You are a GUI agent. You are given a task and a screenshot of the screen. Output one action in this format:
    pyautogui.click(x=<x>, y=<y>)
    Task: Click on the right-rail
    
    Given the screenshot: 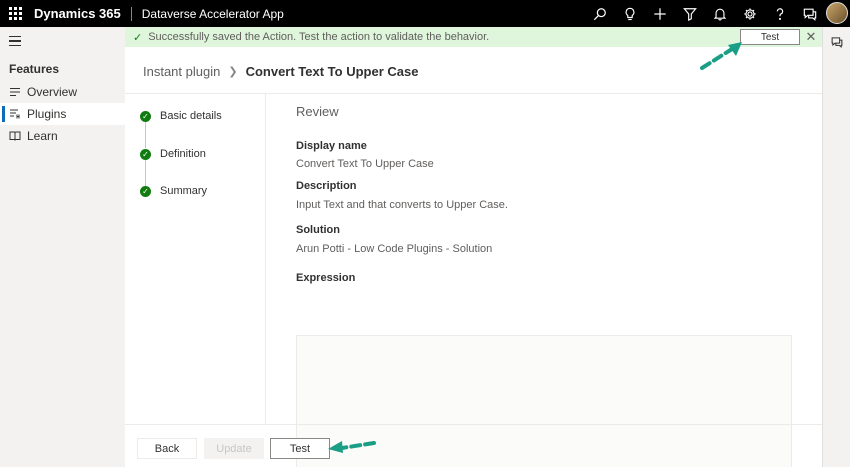 What is the action you would take?
    pyautogui.click(x=836, y=247)
    